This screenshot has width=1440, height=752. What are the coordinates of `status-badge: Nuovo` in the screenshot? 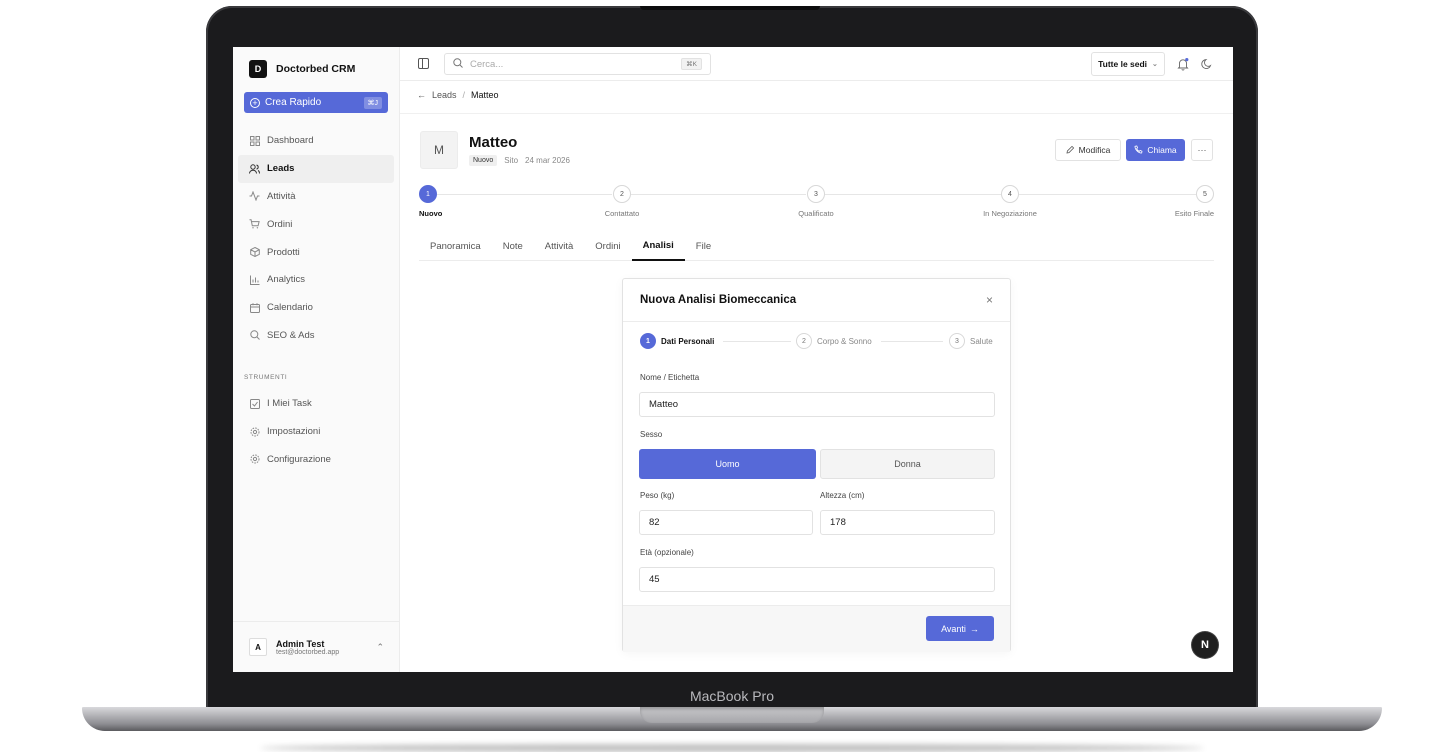 It's located at (483, 160).